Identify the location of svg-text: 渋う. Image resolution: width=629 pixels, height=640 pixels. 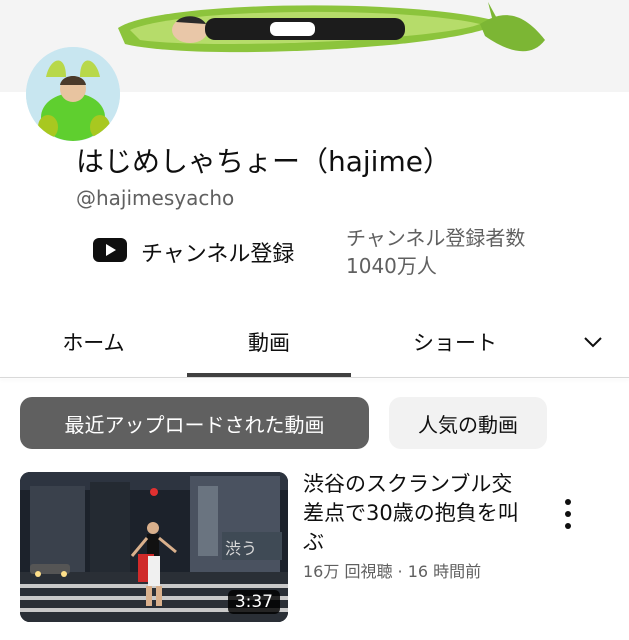
(241, 548).